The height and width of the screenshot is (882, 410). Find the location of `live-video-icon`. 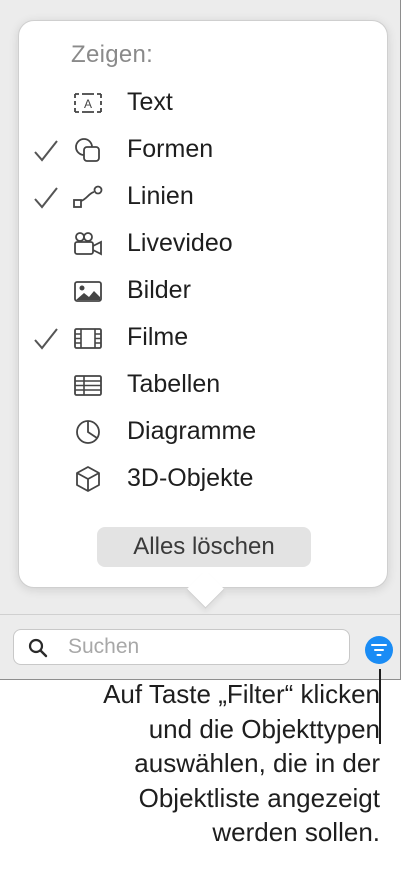

live-video-icon is located at coordinates (88, 244).